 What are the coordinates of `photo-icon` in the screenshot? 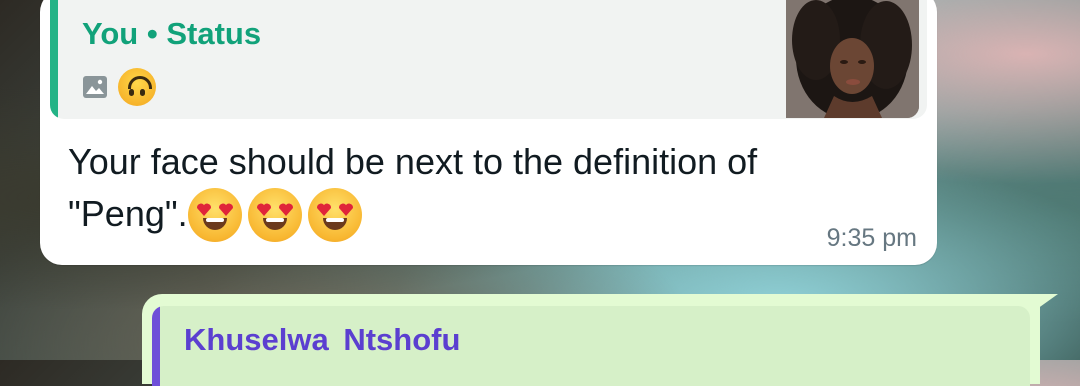 It's located at (95, 87).